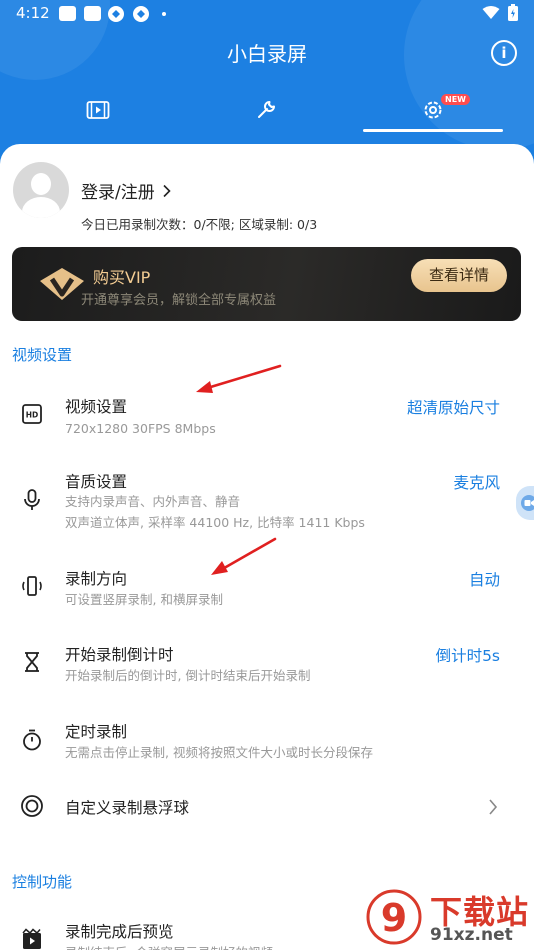 This screenshot has width=534, height=950. I want to click on wrench-icon, so click(266, 109).